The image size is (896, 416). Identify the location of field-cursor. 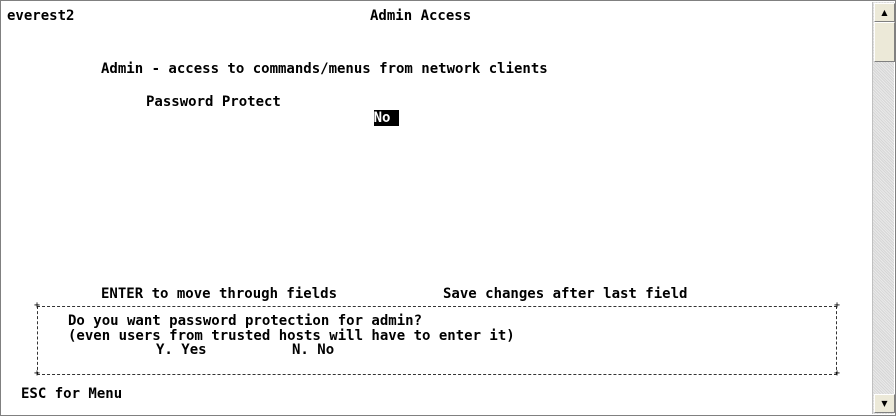
(394, 118).